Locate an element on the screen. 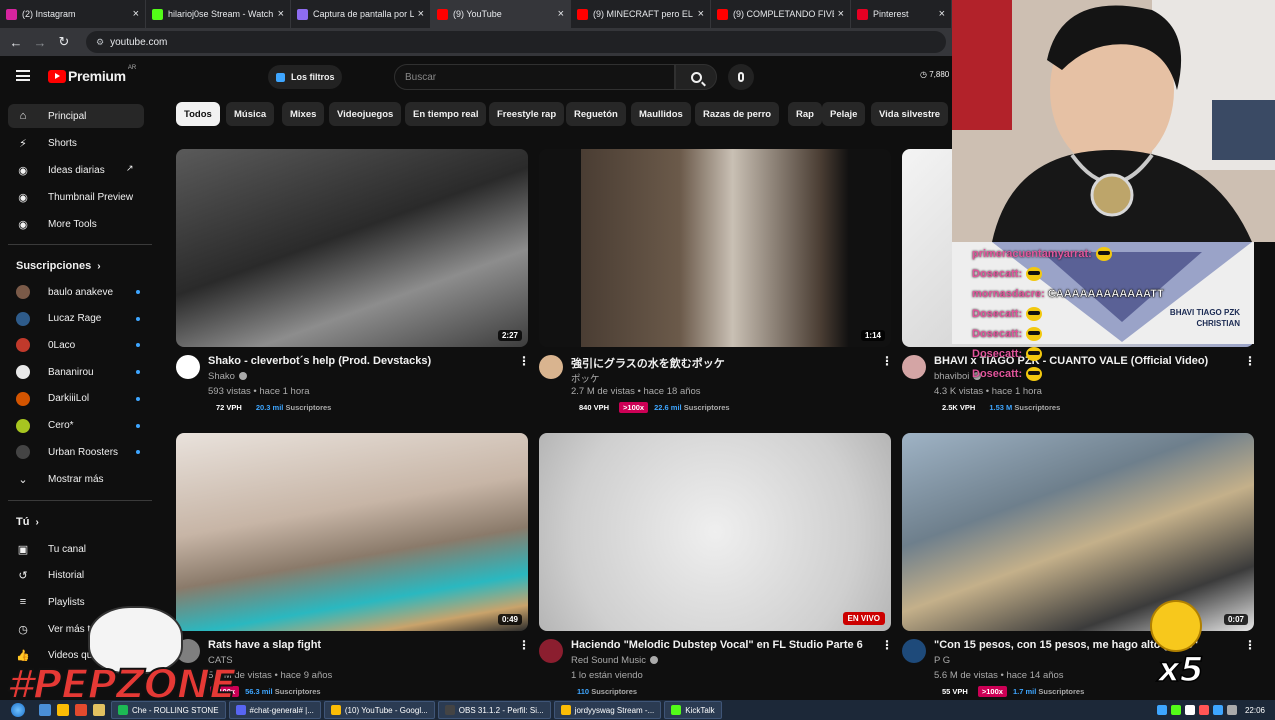  sidebar-item: ◉ Thumbnail Preview is located at coordinates (76, 197).